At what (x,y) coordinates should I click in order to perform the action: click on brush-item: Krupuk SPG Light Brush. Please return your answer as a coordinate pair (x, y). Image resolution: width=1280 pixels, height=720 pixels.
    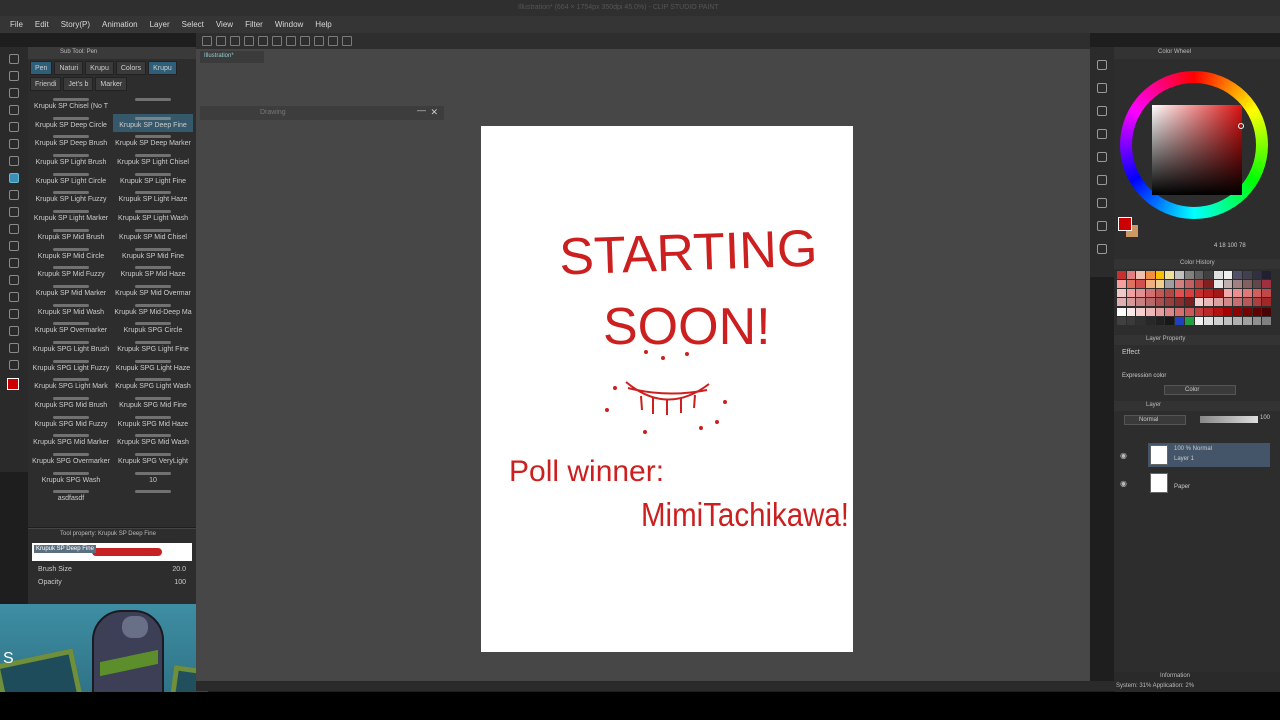
    Looking at the image, I should click on (71, 347).